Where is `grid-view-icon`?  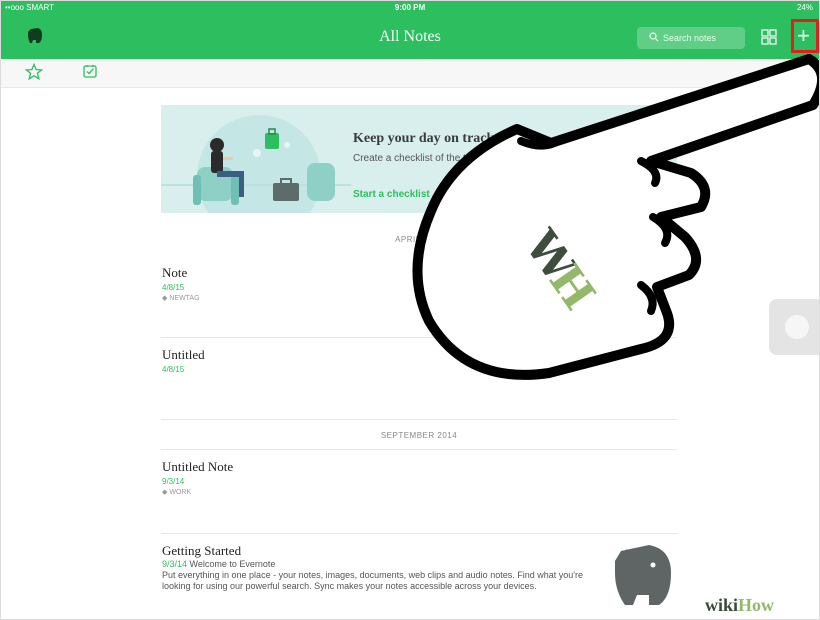 grid-view-icon is located at coordinates (769, 37).